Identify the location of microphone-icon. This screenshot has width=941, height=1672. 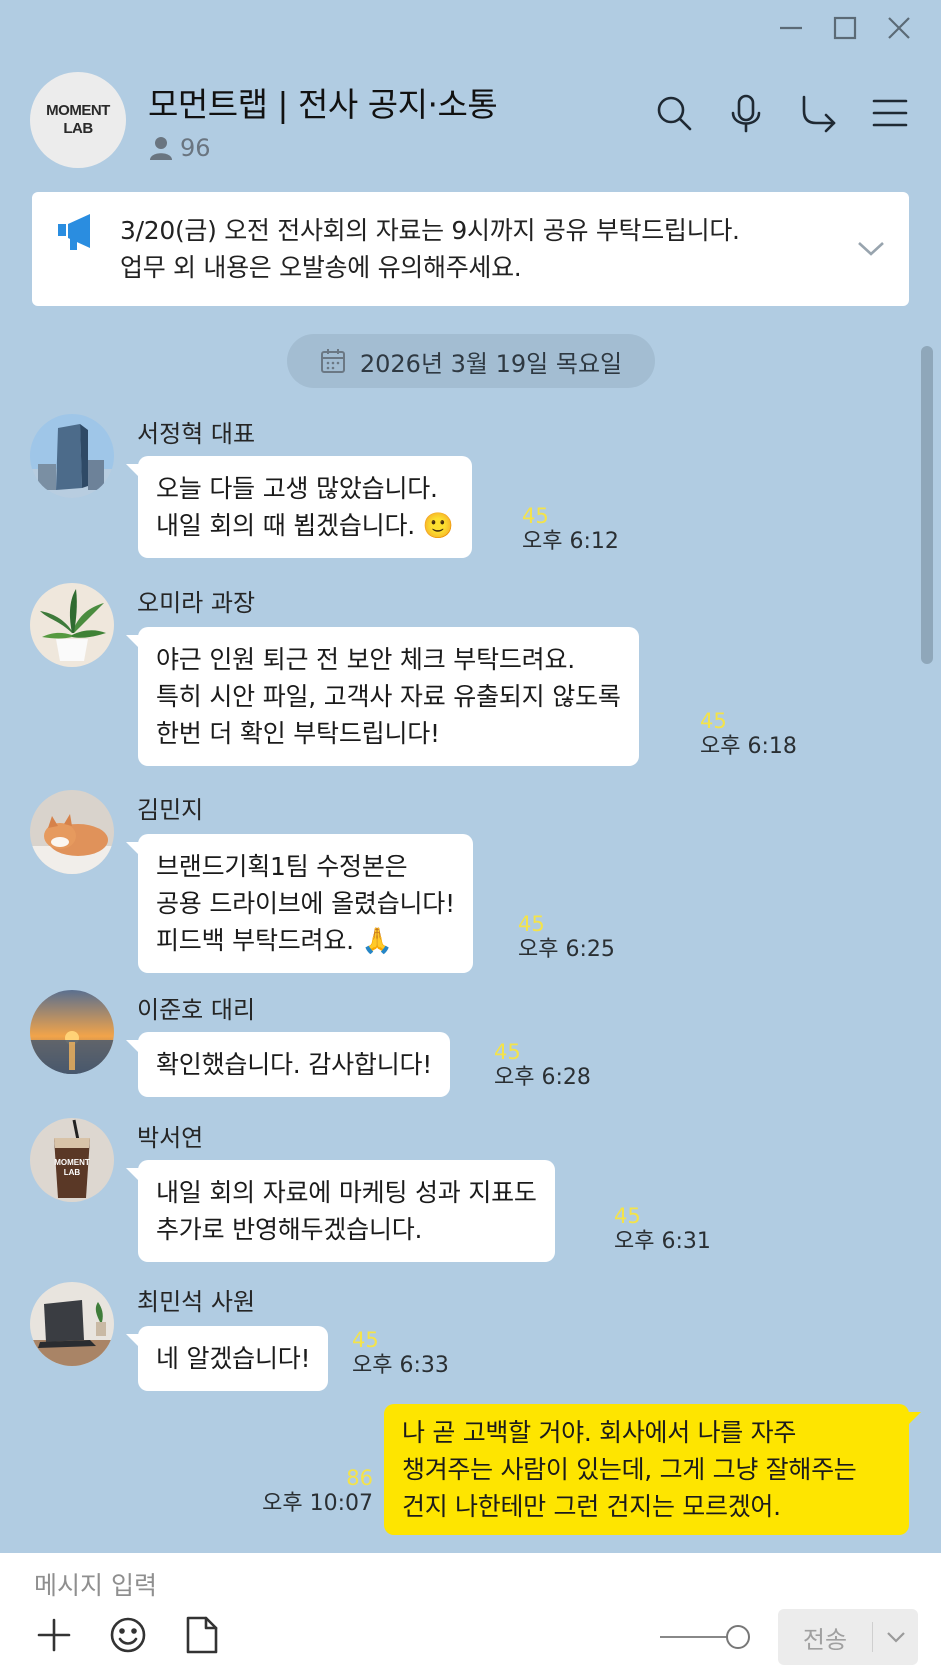
(746, 113).